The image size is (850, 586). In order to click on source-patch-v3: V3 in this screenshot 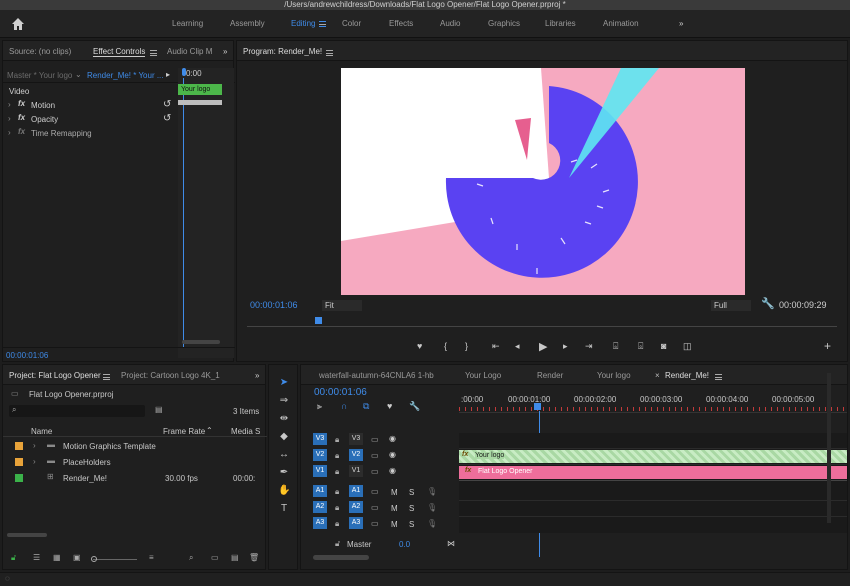, I will do `click(320, 439)`.